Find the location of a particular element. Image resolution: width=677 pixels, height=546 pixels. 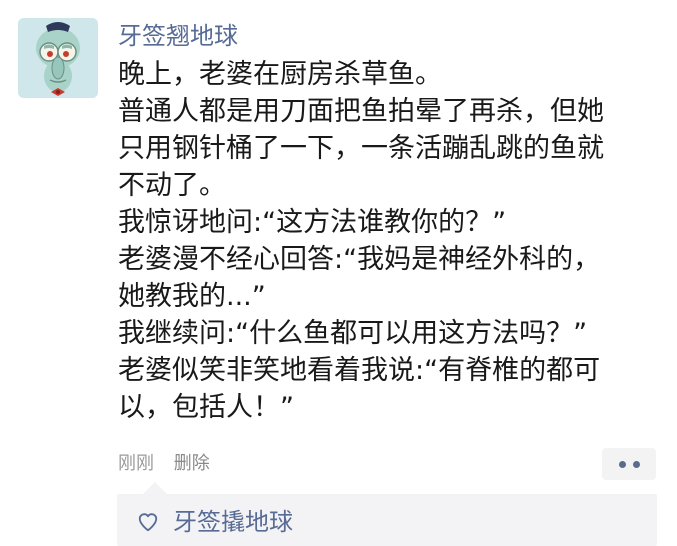

post-meta: 刚刚 删除 is located at coordinates (164, 464).